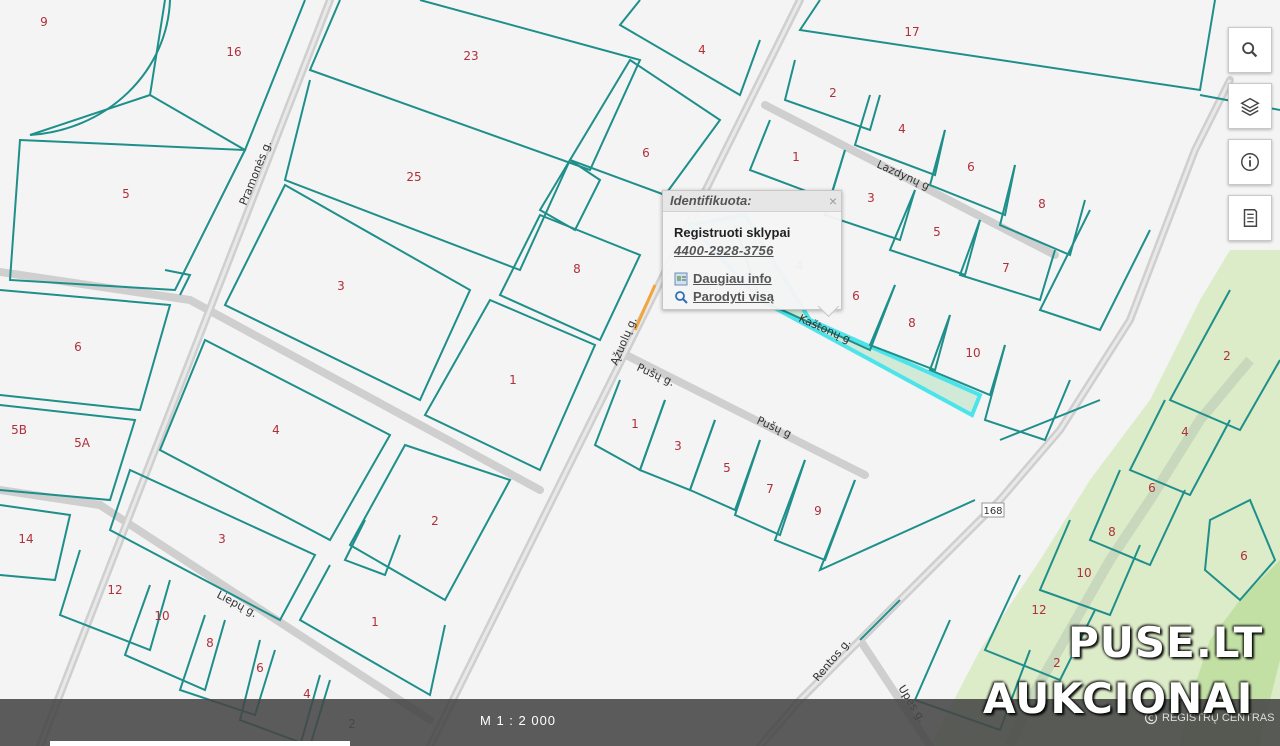  I want to click on info-icon, so click(1250, 162).